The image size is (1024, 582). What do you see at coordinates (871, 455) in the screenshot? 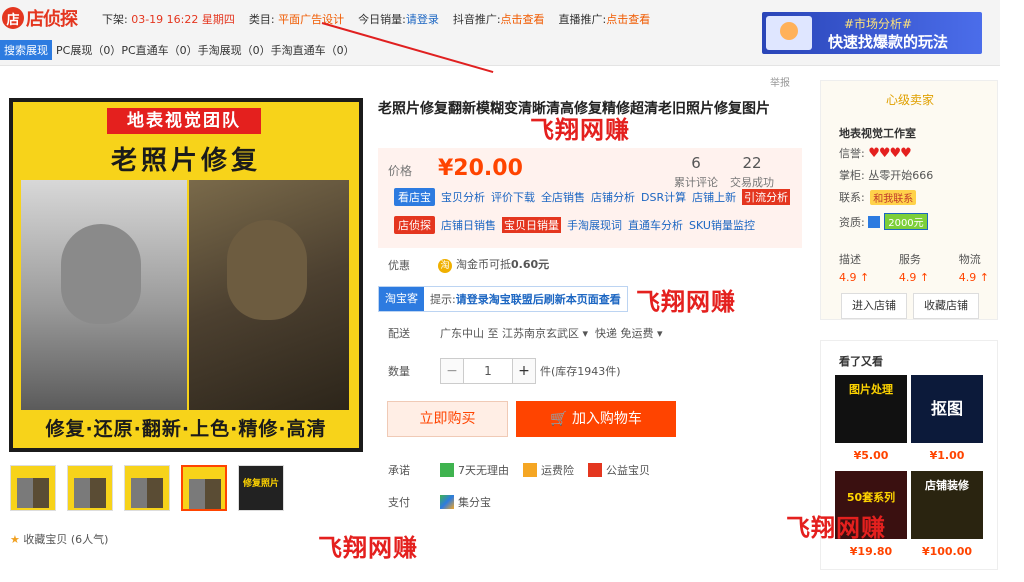
I see `also-viewed-price: ¥5.00` at bounding box center [871, 455].